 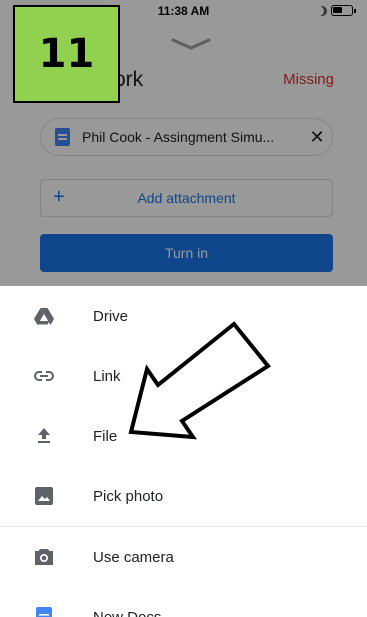 I want to click on menu-label-new-docs: New Docs, so click(x=127, y=613).